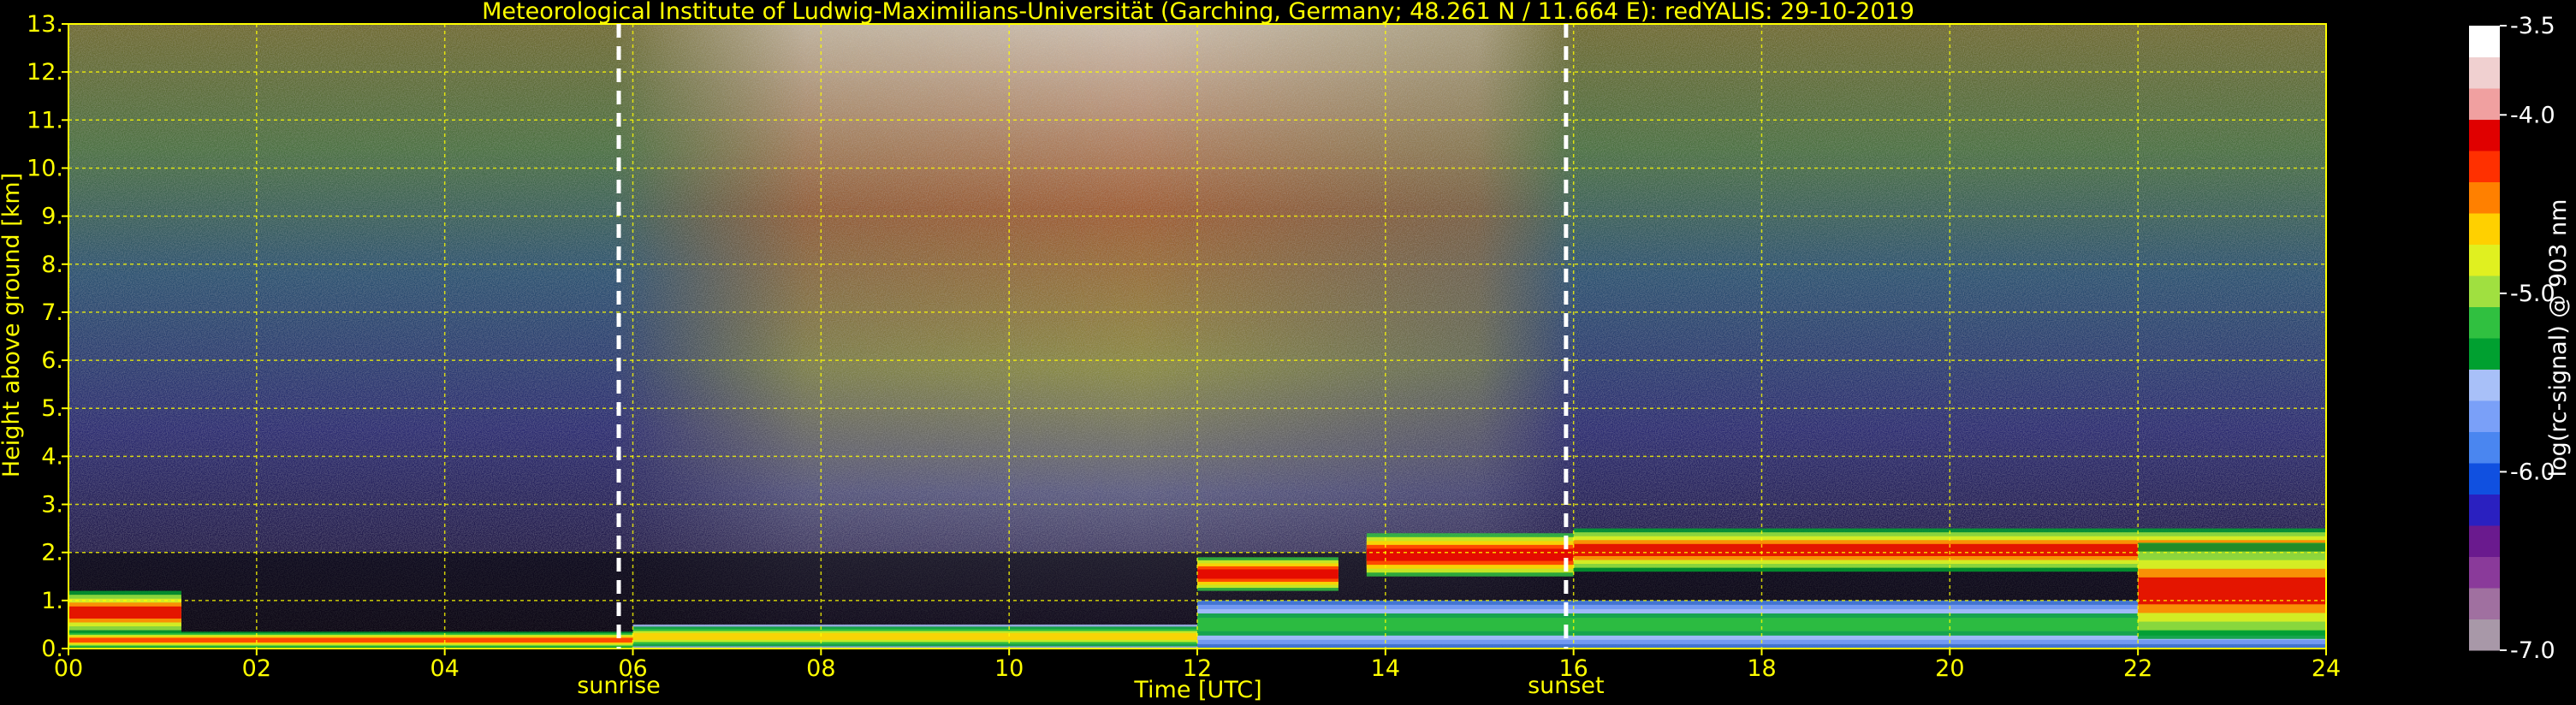 The height and width of the screenshot is (705, 2576). I want to click on y-tick-label: 6., so click(52, 360).